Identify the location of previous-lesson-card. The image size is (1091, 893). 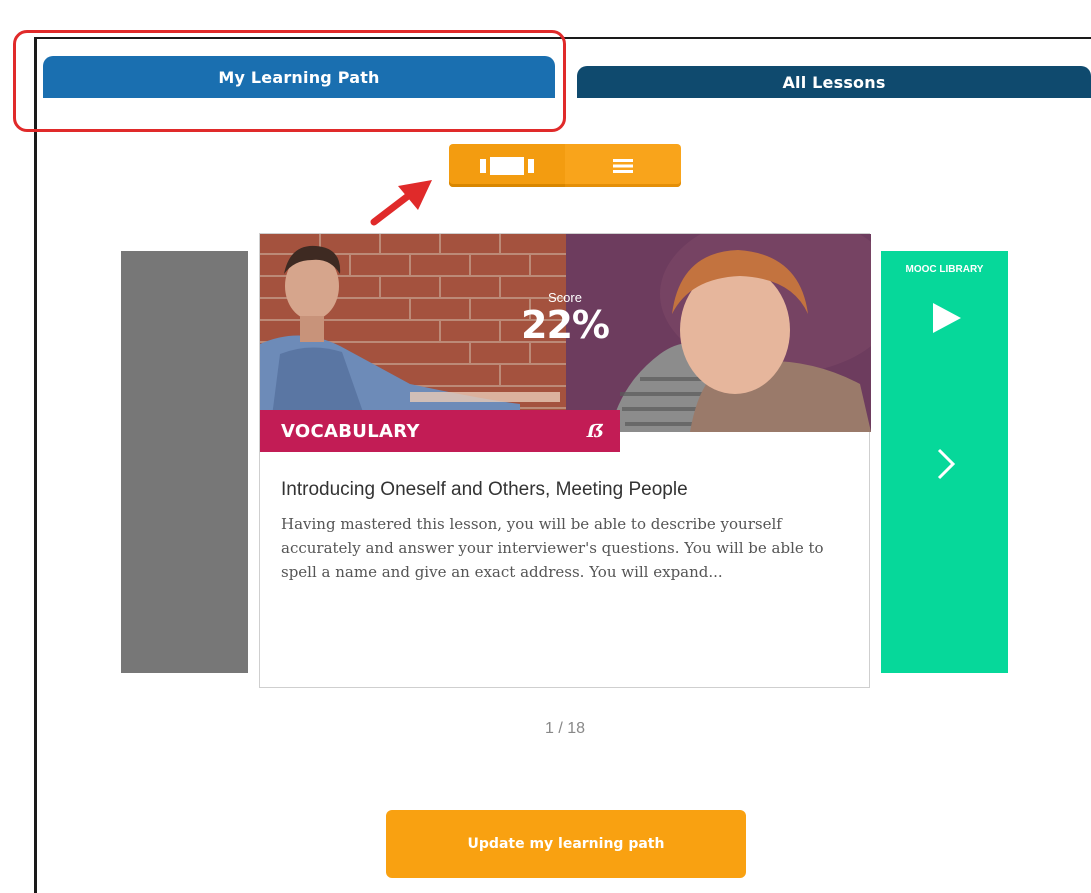
(184, 462).